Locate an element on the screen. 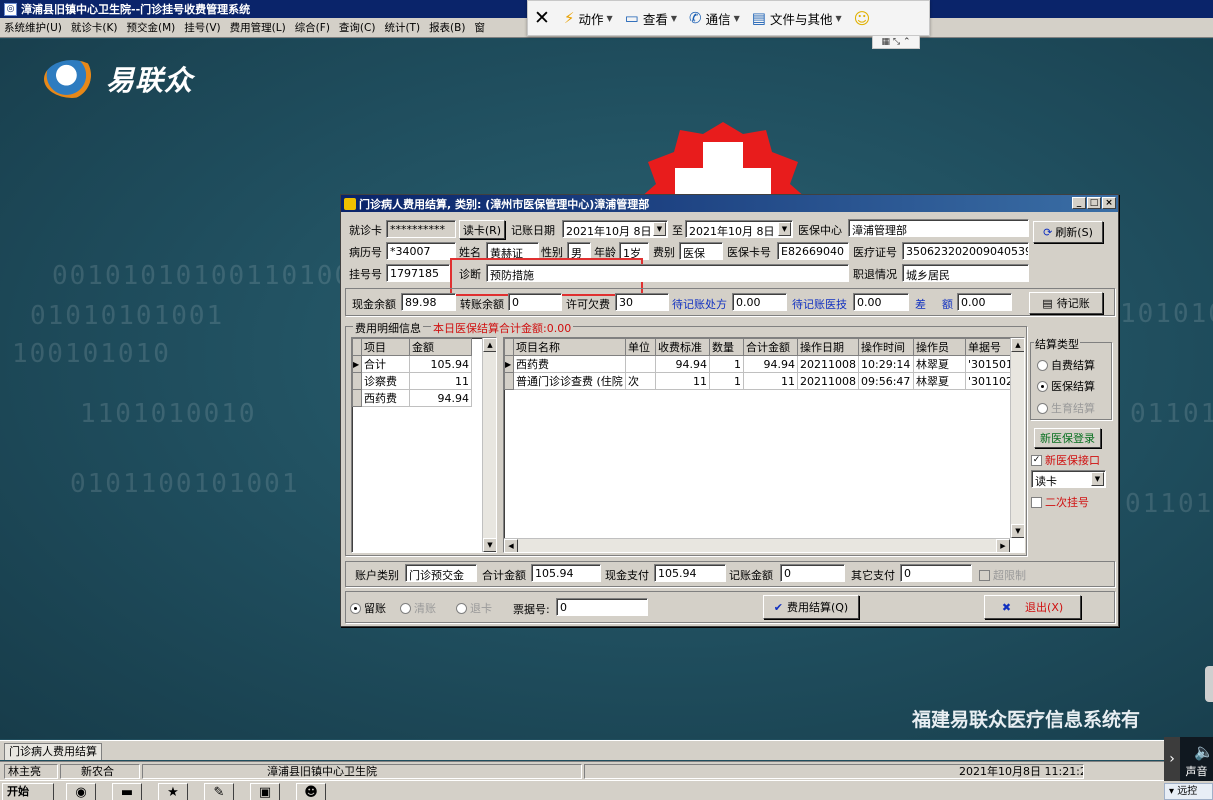  logo-text: 易联众 is located at coordinates (150, 80).